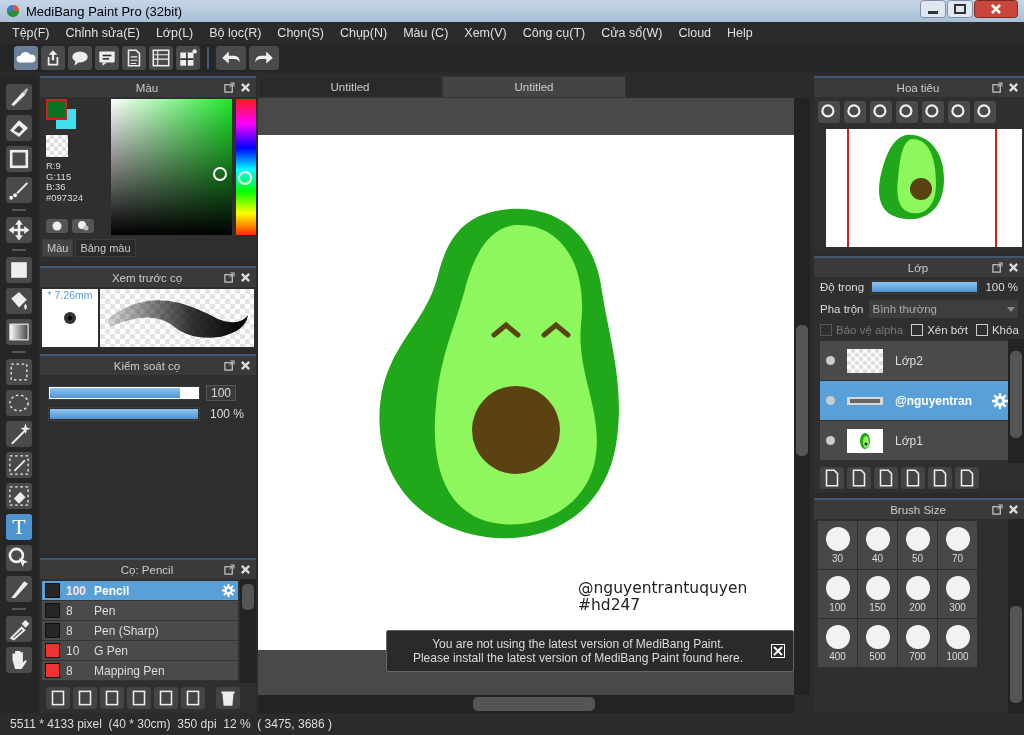 The image size is (1024, 735). Describe the element at coordinates (877, 594) in the screenshot. I see `brush-size-option: 150` at that location.